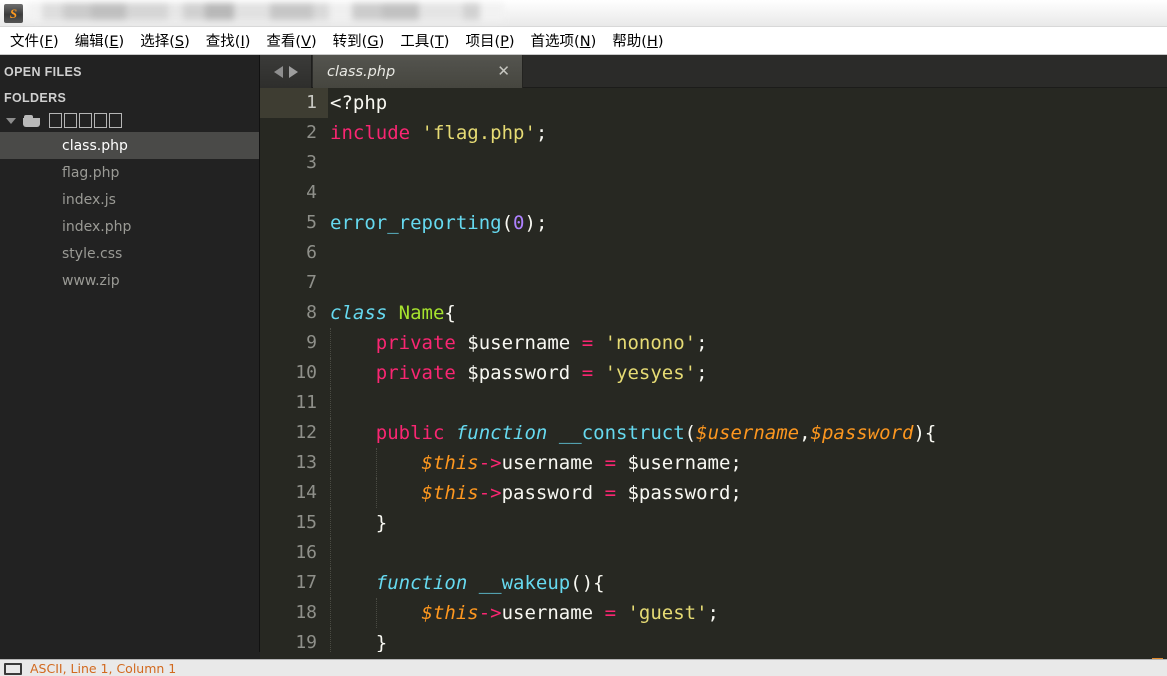 The width and height of the screenshot is (1167, 676). I want to click on line-number: 15, so click(306, 522).